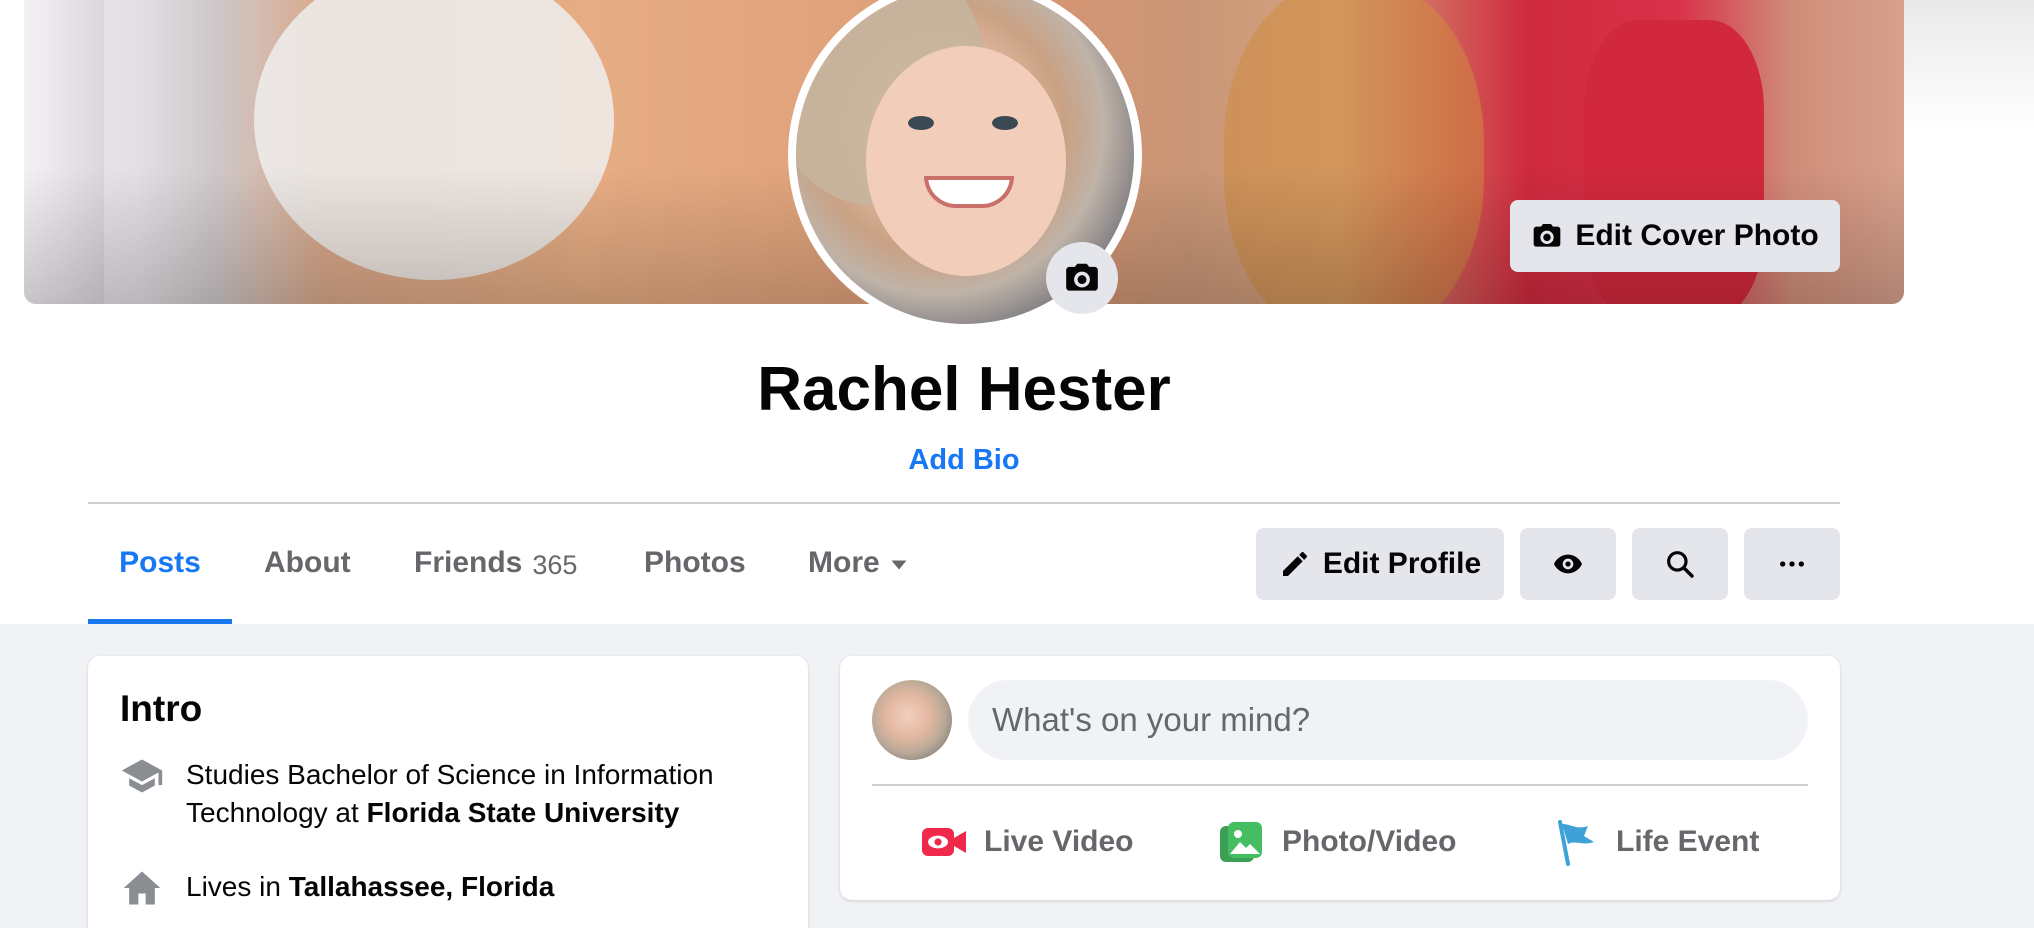 The height and width of the screenshot is (928, 2034). I want to click on tab-more: More, so click(858, 576).